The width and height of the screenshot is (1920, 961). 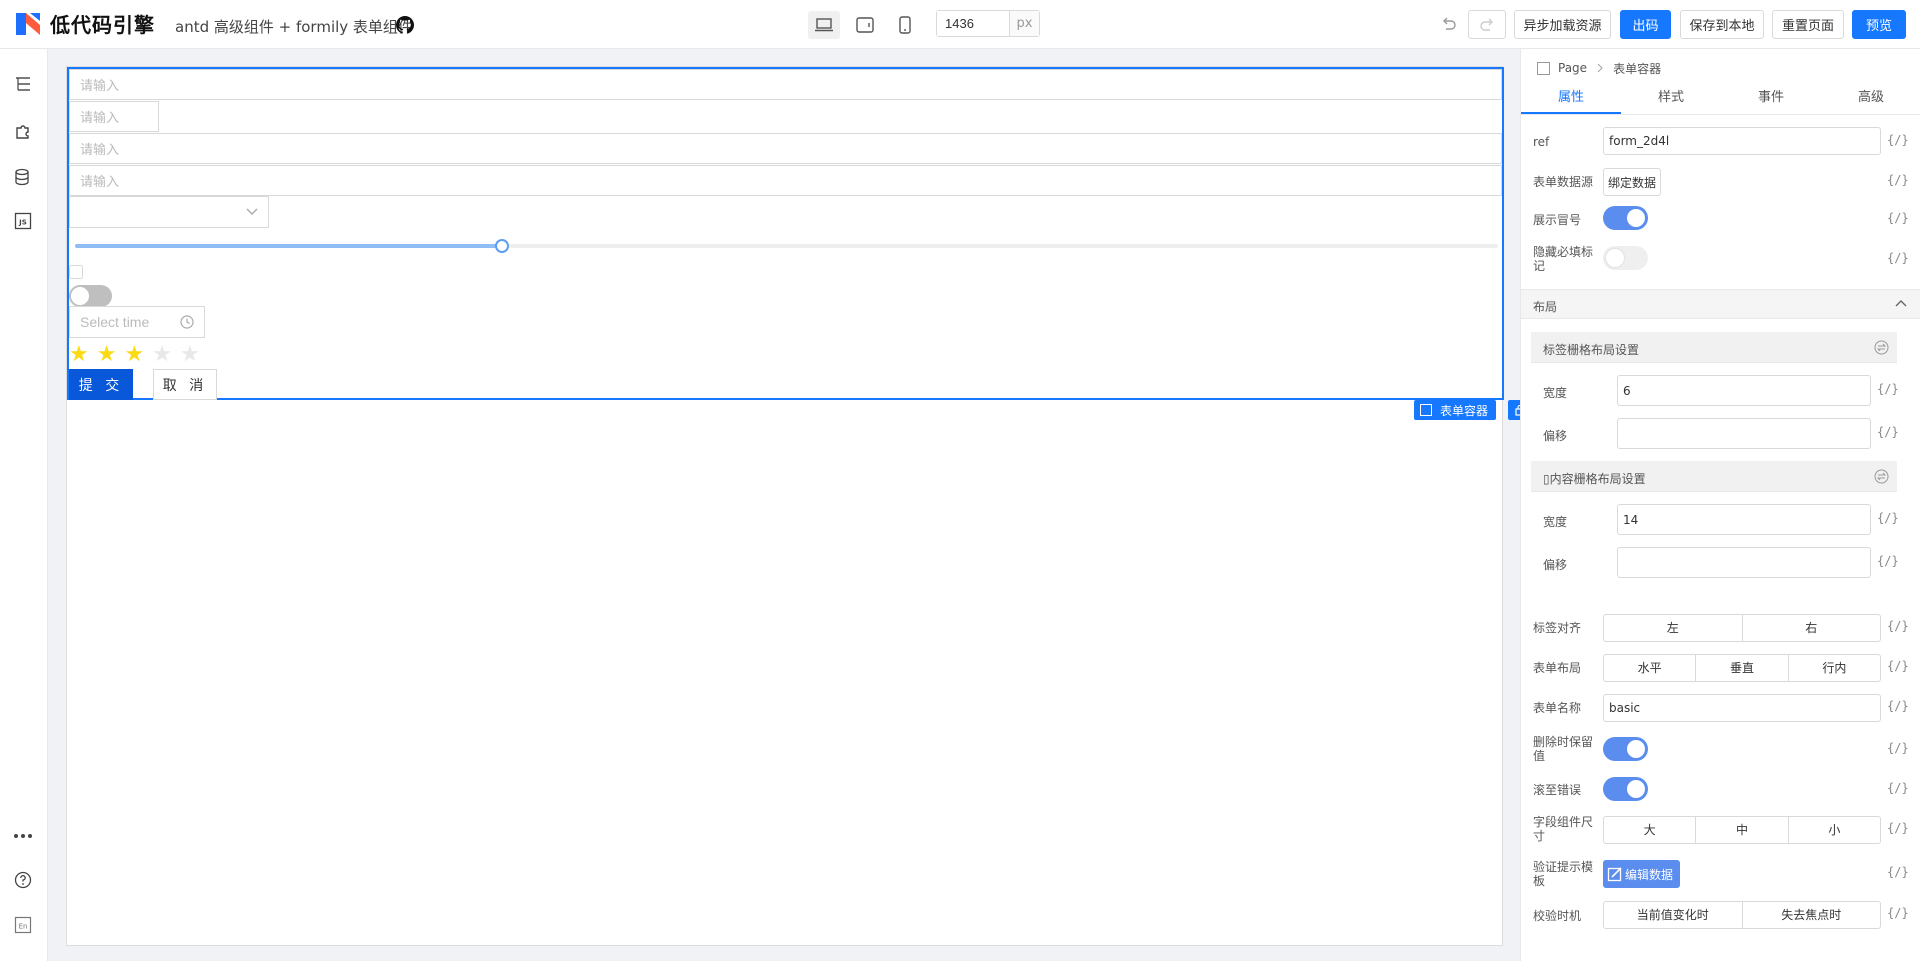 What do you see at coordinates (1888, 518) in the screenshot?
I see `content-width-code-toggle: {/}` at bounding box center [1888, 518].